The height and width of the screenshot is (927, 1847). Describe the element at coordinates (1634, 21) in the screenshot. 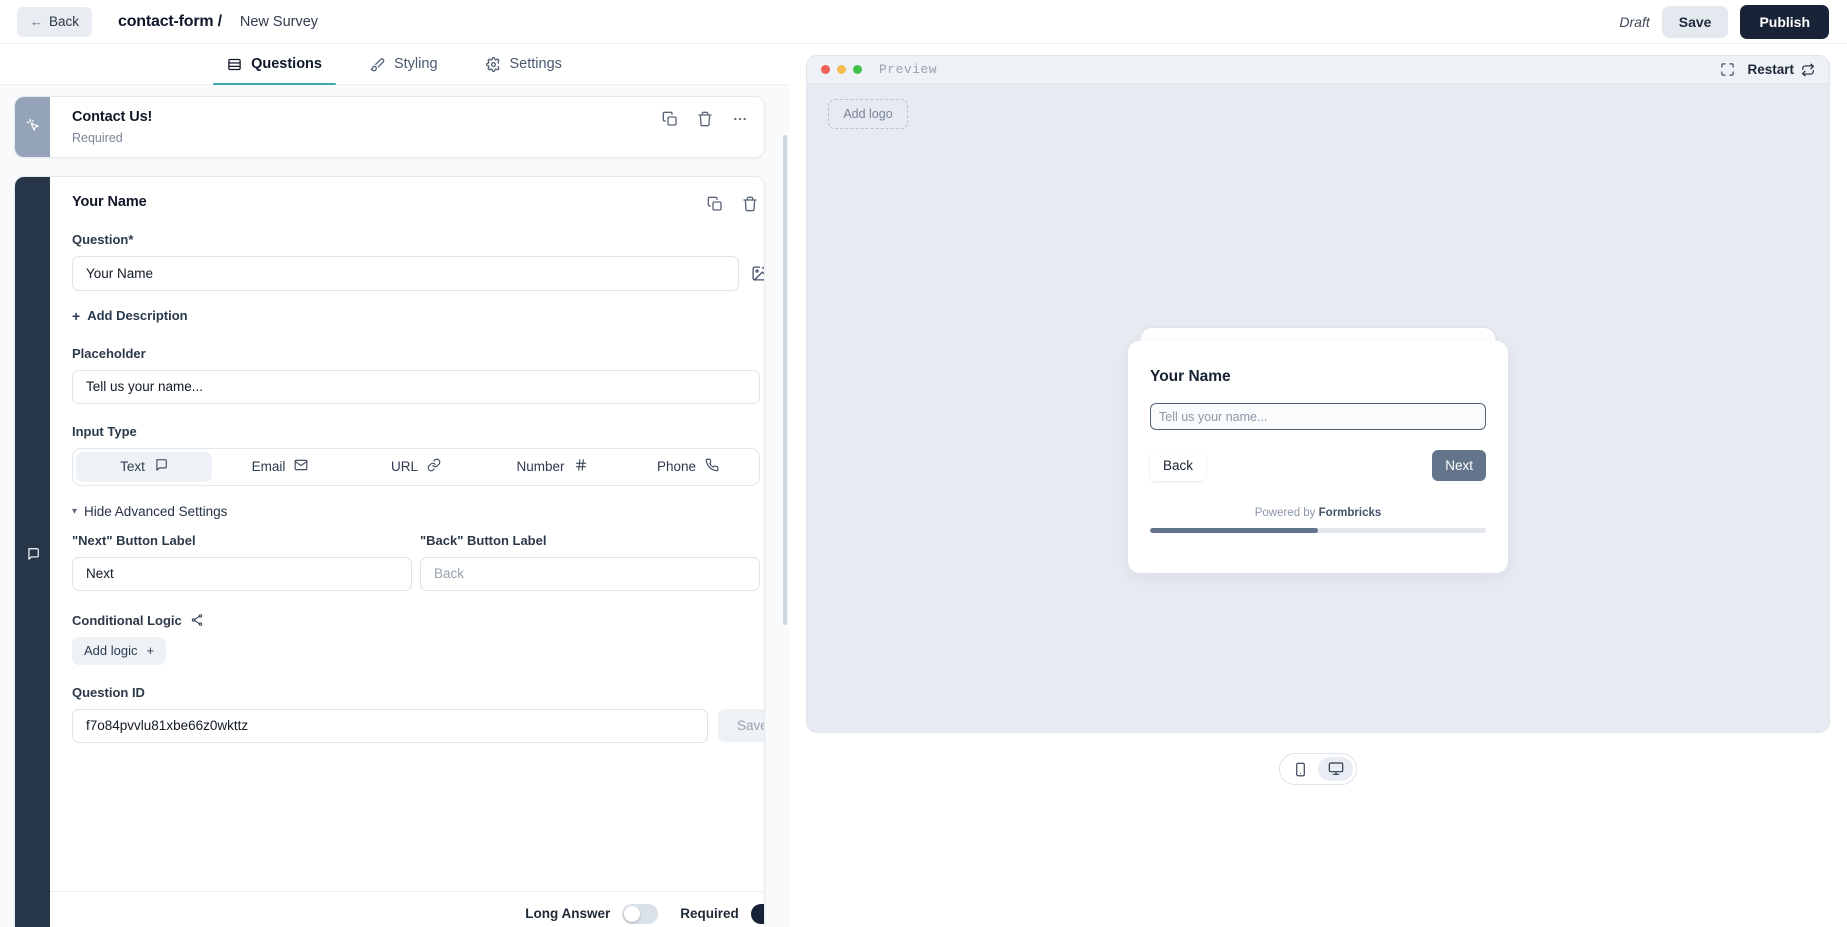

I see `status-badge: Draft` at that location.